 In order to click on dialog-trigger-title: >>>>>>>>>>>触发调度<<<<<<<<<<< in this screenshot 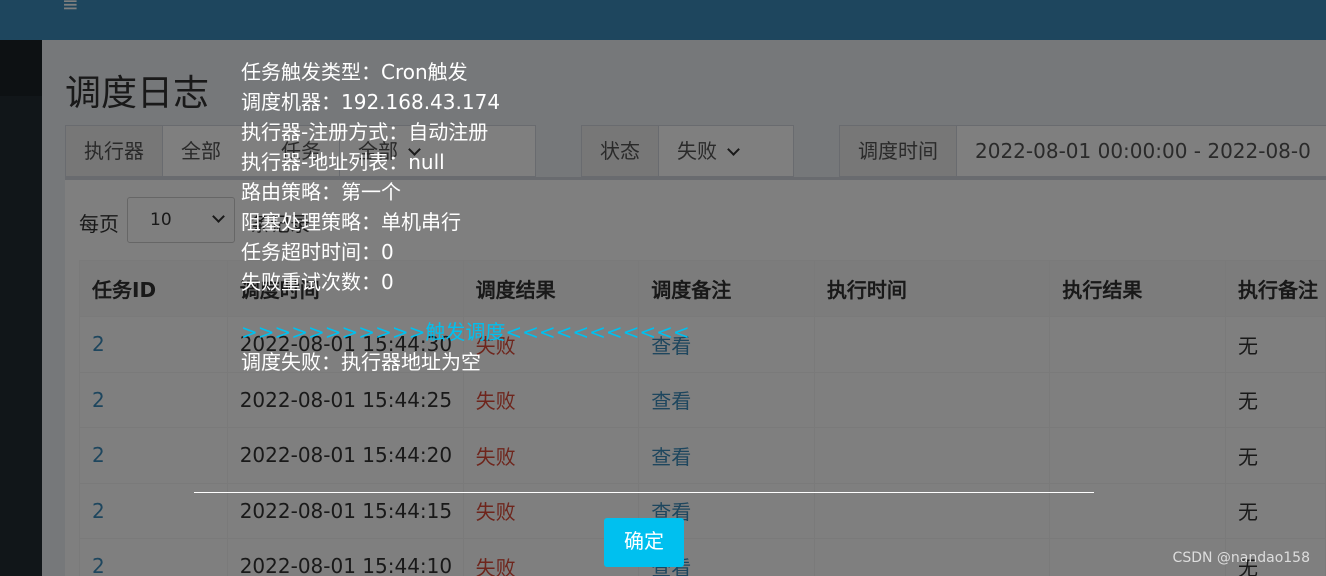, I will do `click(465, 332)`.